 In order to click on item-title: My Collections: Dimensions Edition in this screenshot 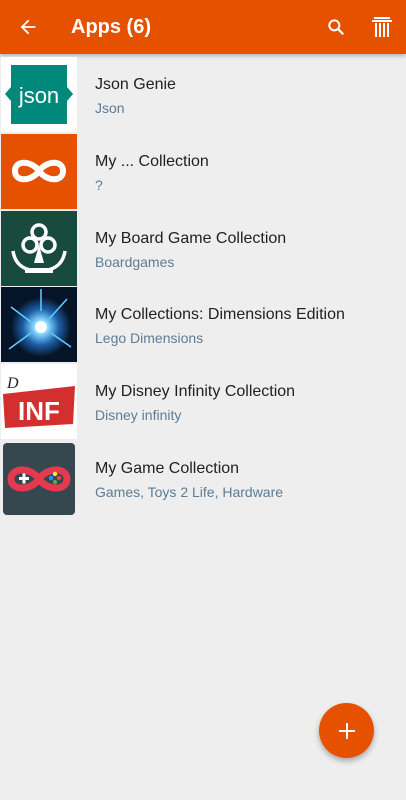, I will do `click(220, 315)`.